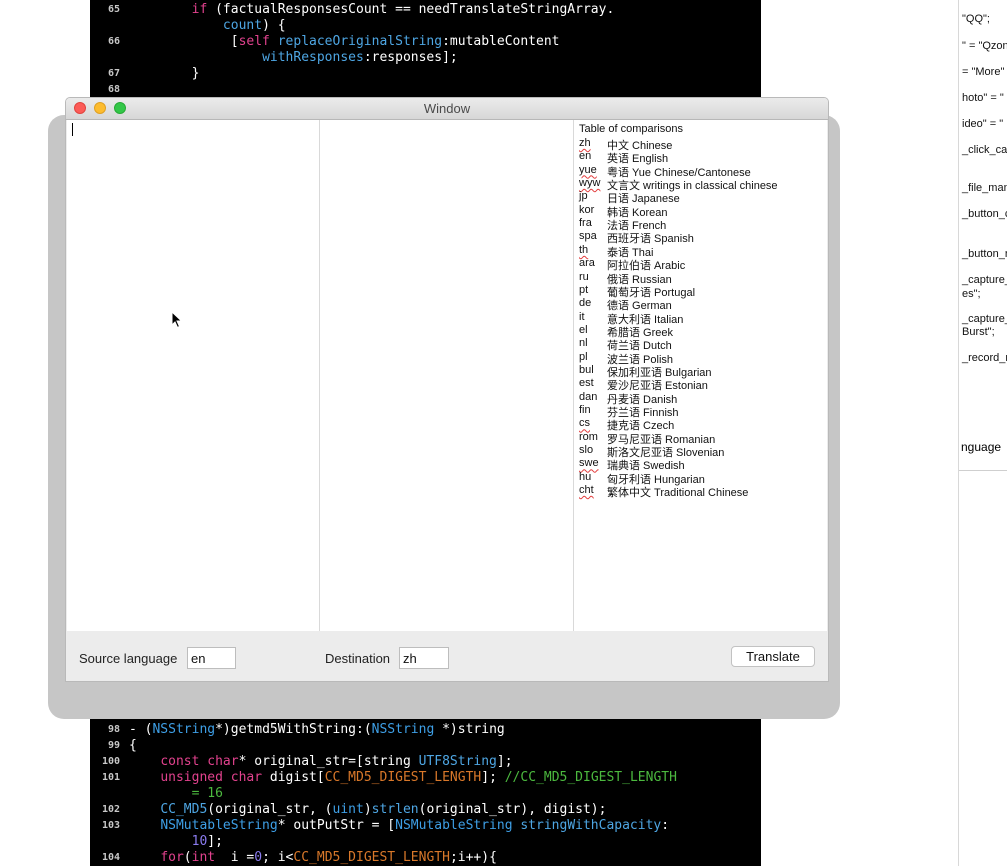 This screenshot has width=1007, height=866. Describe the element at coordinates (584, 276) in the screenshot. I see `language-code: ru` at that location.